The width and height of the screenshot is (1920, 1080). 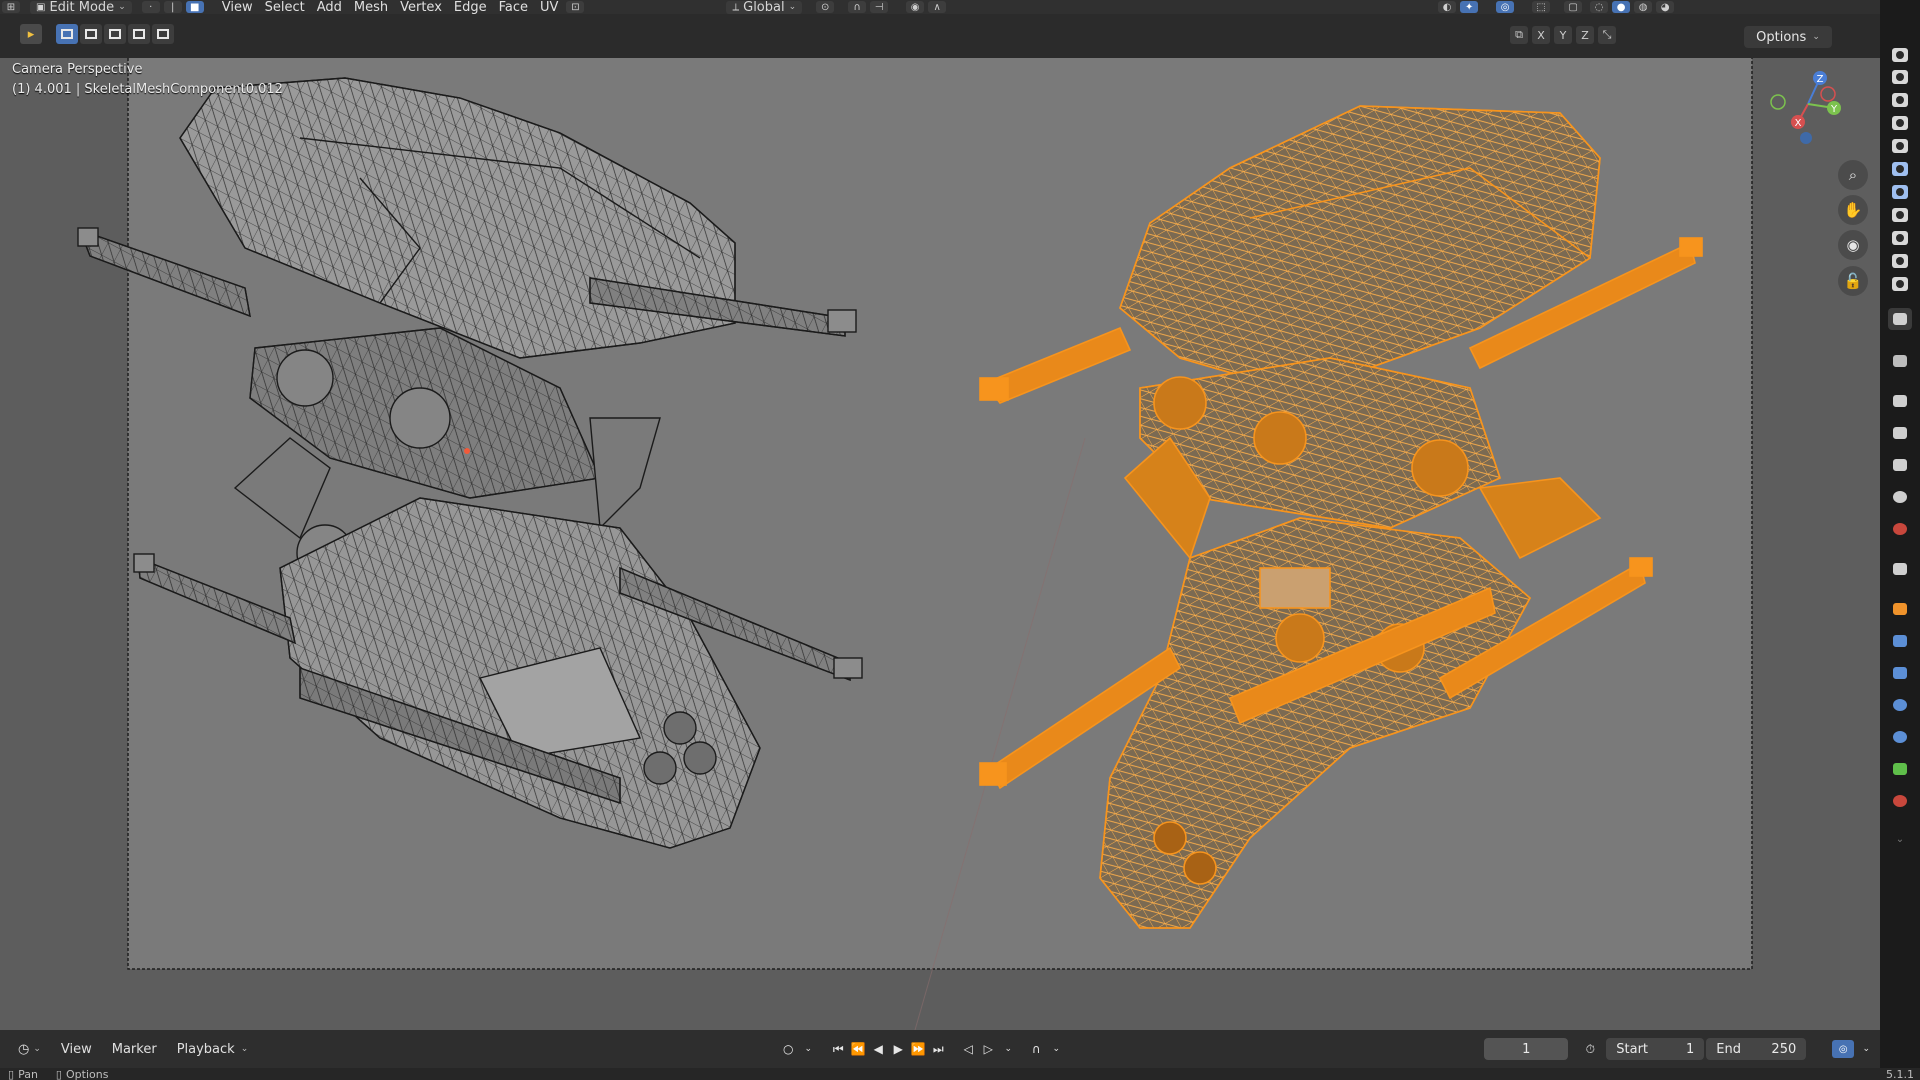 What do you see at coordinates (1469, 7) in the screenshot?
I see `gizmo-icon: ✦` at bounding box center [1469, 7].